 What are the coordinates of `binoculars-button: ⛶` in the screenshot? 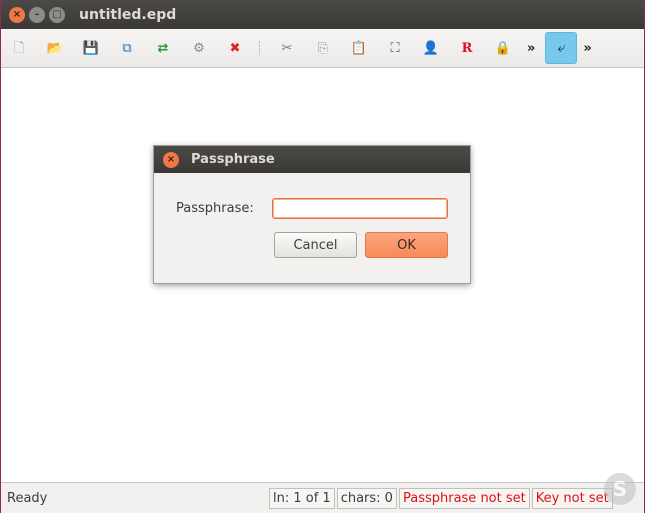 It's located at (395, 48).